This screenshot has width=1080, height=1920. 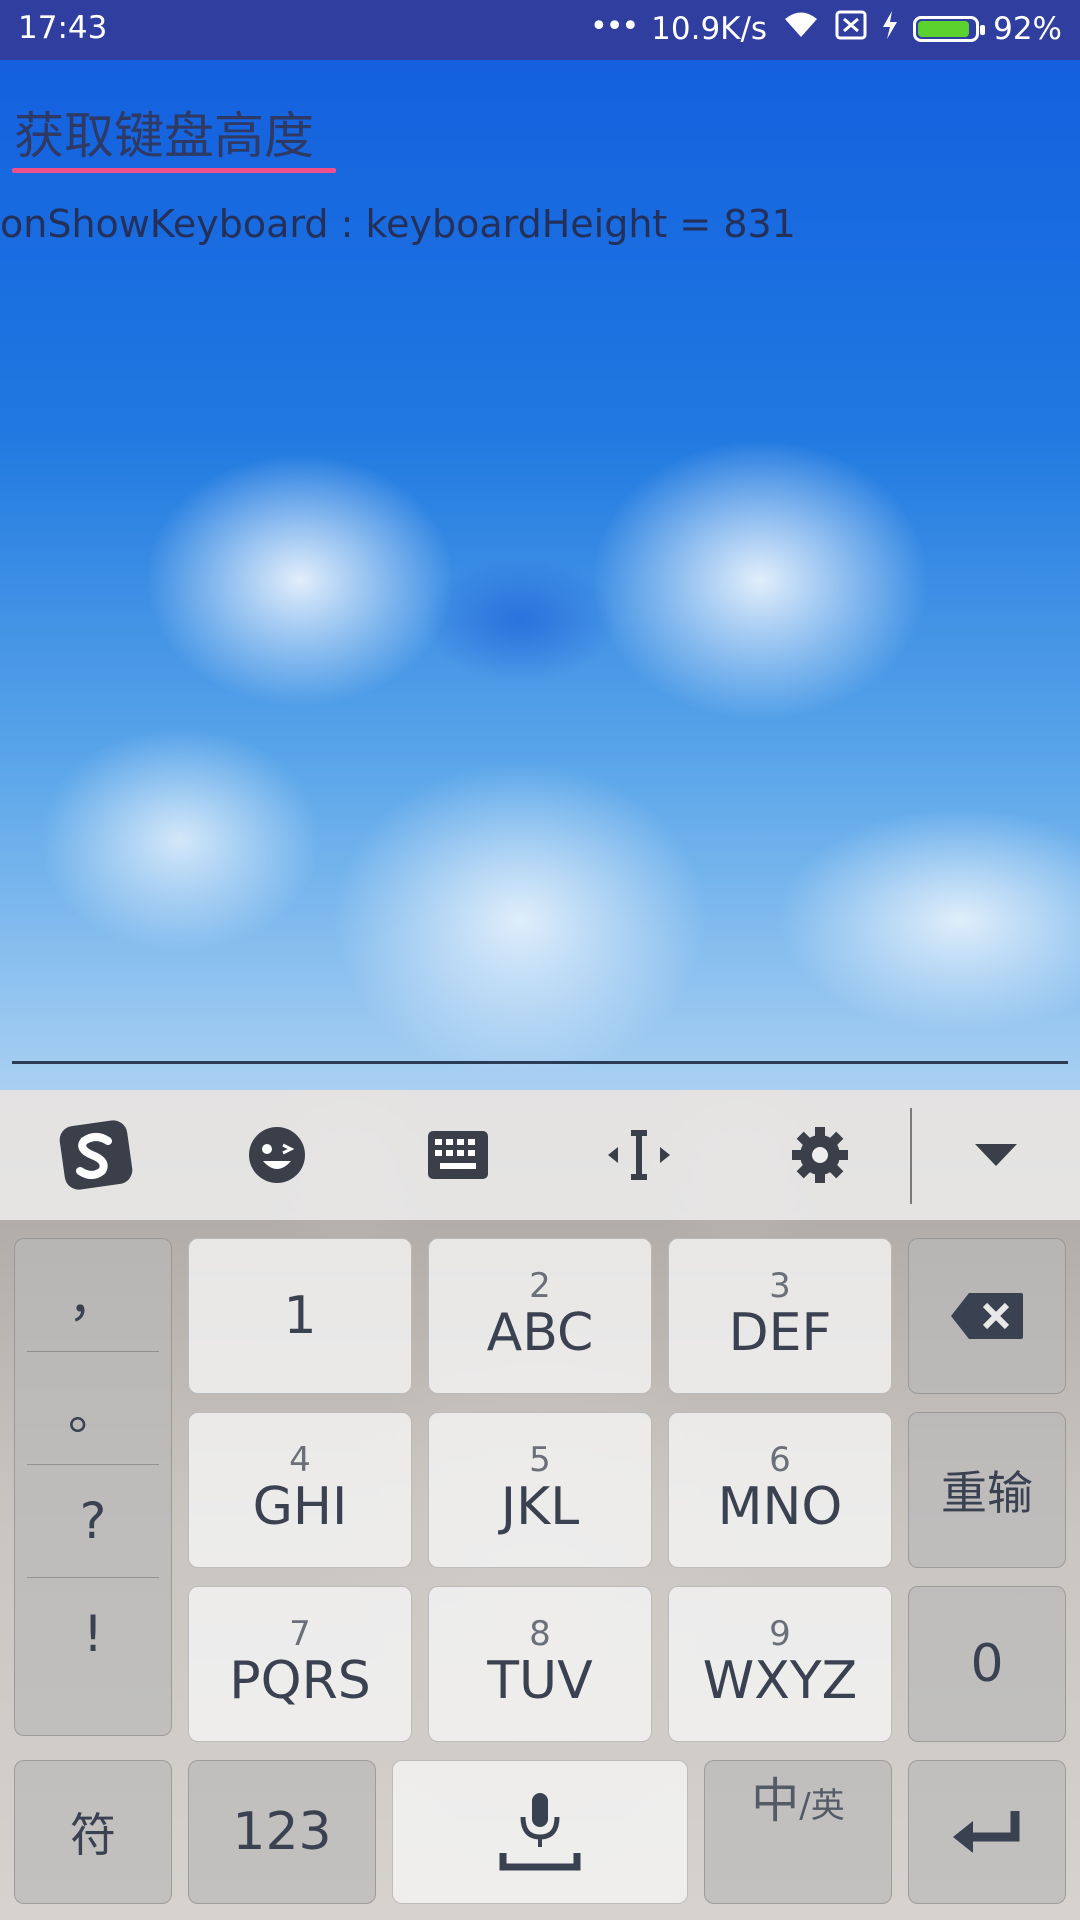 I want to click on text-input-field, so click(x=540, y=1062).